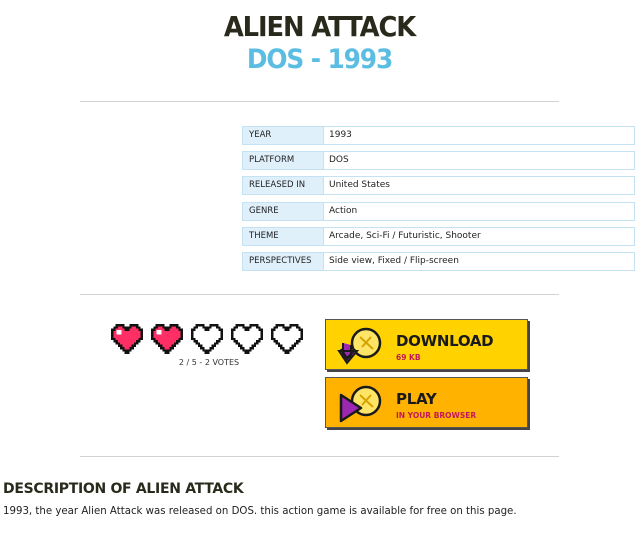 This screenshot has height=555, width=639. I want to click on info-key: YEAR, so click(283, 135).